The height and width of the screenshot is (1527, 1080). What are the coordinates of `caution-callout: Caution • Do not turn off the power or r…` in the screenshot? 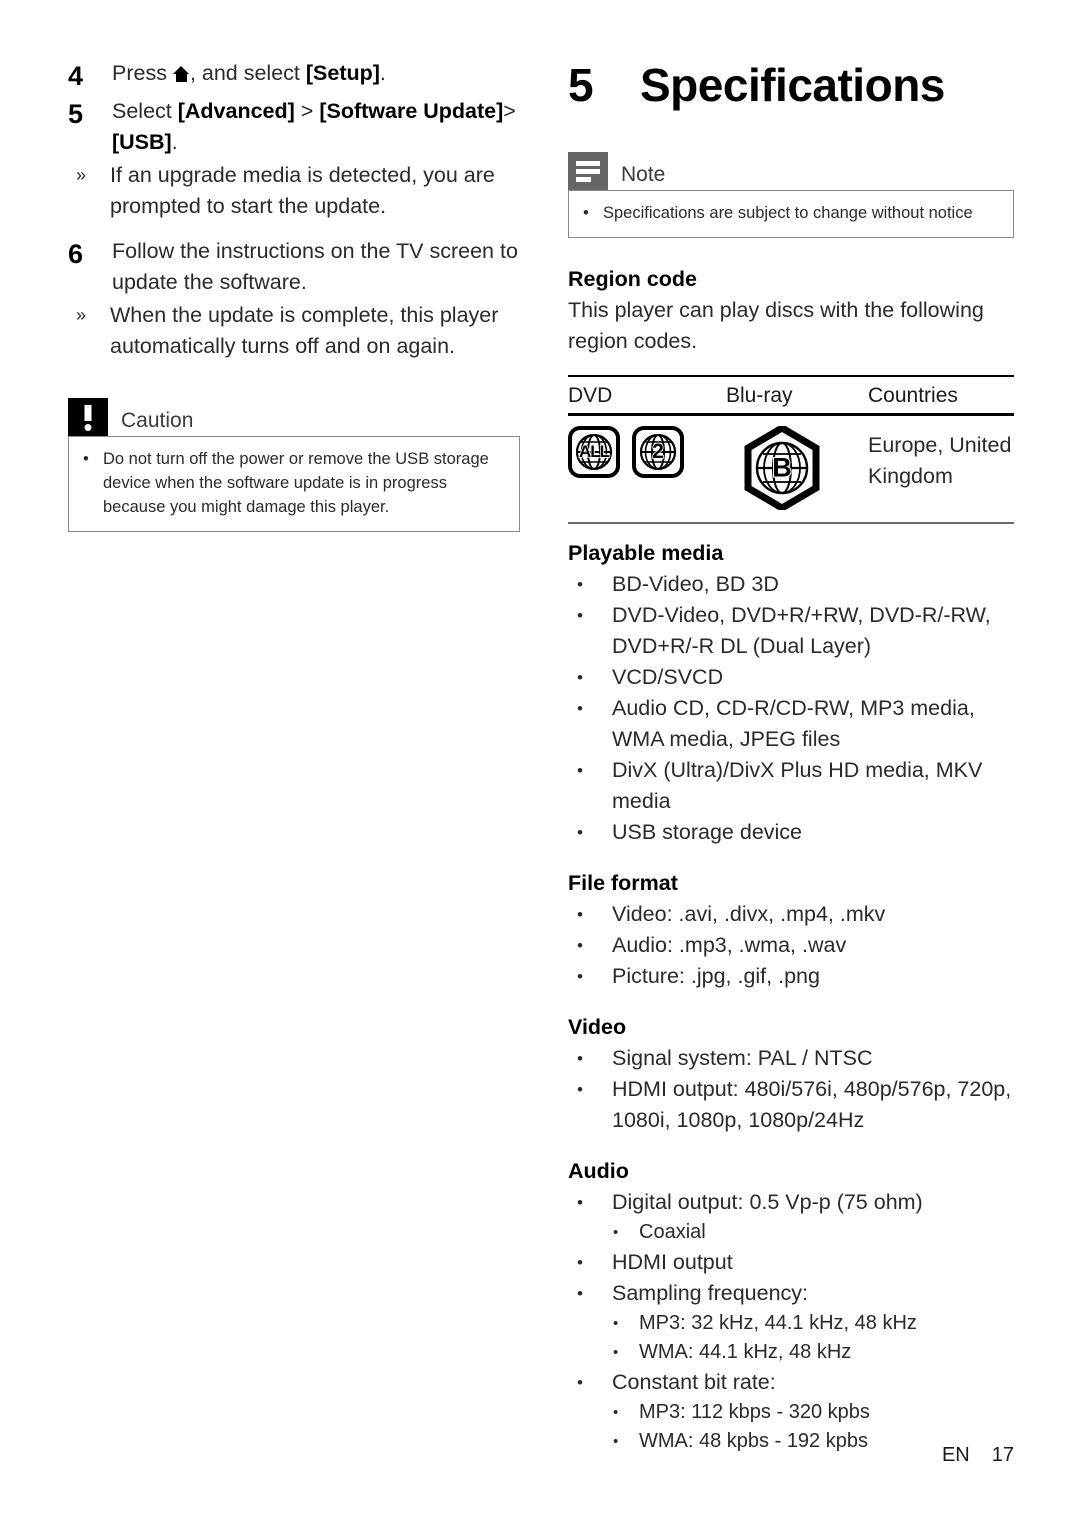 It's located at (294, 465).